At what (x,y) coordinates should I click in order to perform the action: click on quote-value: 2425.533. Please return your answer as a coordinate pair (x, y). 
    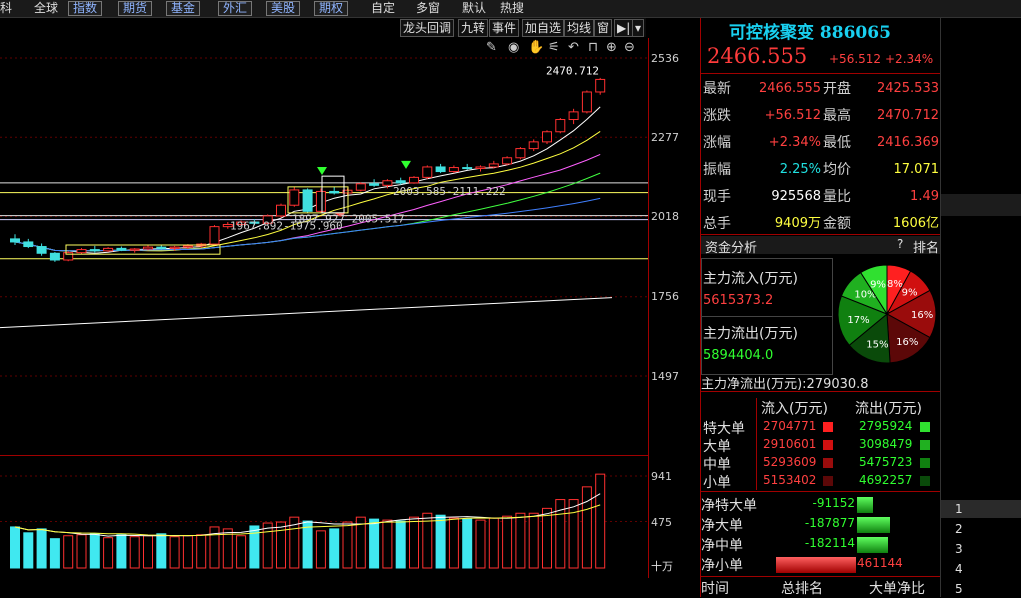
    Looking at the image, I should click on (907, 88).